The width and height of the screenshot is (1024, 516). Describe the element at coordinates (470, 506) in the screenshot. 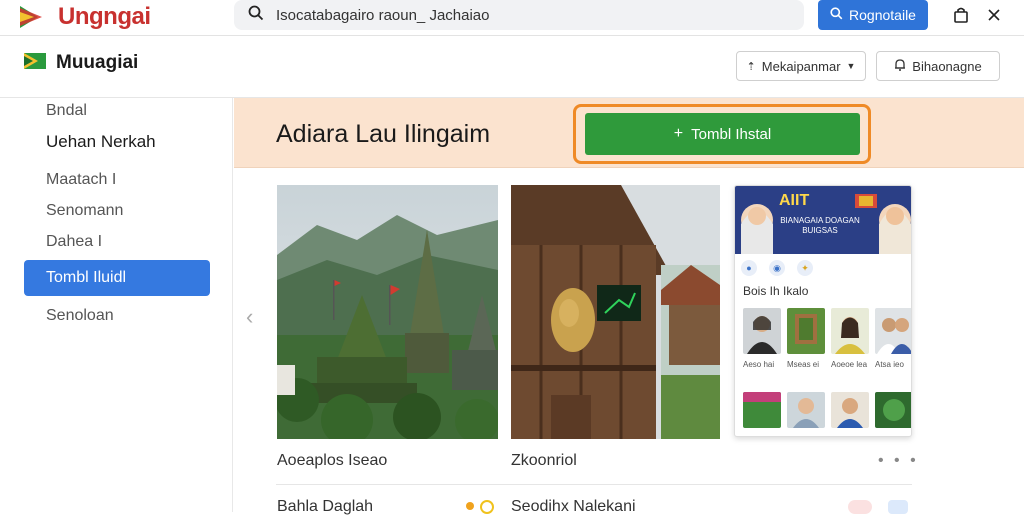

I see `status-dot-icon` at that location.